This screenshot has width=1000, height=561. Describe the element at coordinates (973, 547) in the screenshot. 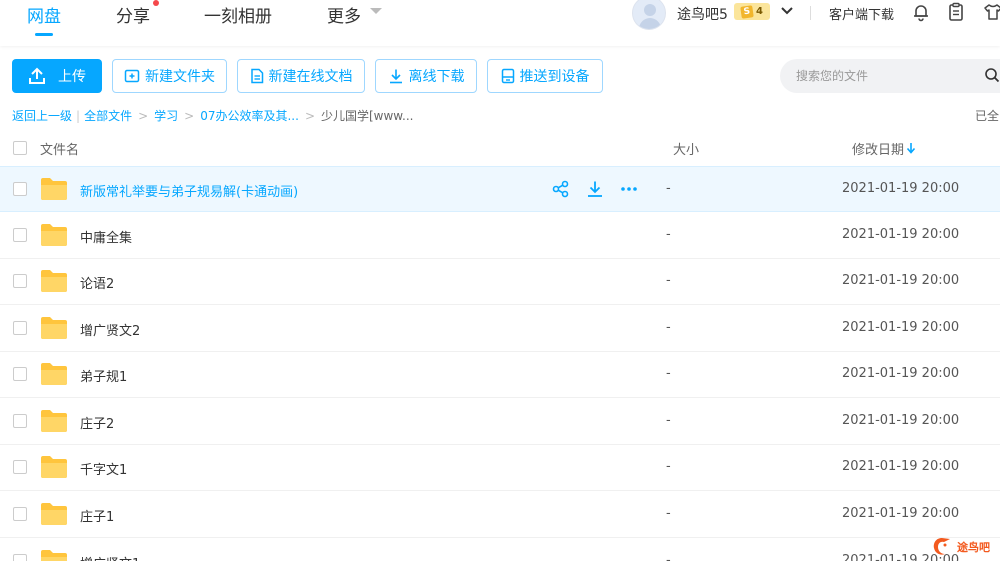

I see `watermark-text: 途鸟吧` at that location.